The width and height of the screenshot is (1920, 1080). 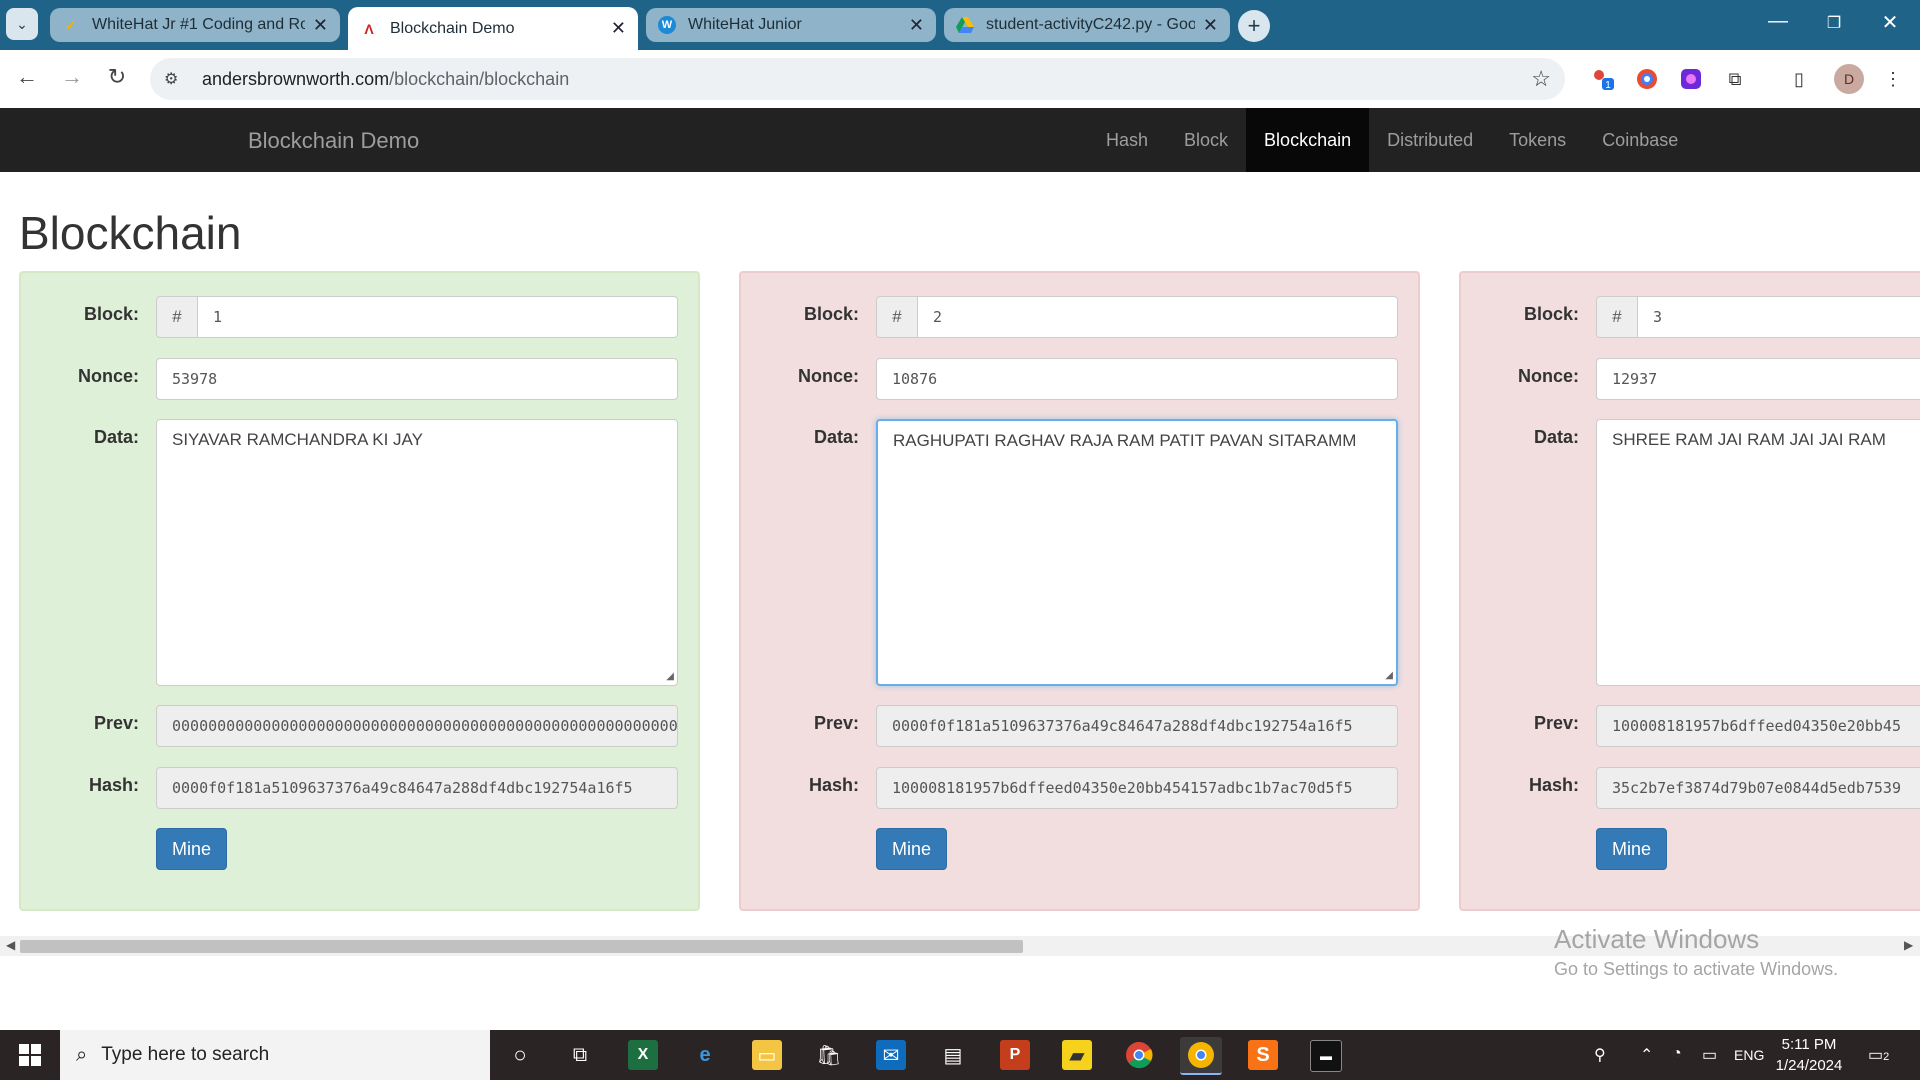 What do you see at coordinates (520, 1055) in the screenshot?
I see `cortana-icon: ○` at bounding box center [520, 1055].